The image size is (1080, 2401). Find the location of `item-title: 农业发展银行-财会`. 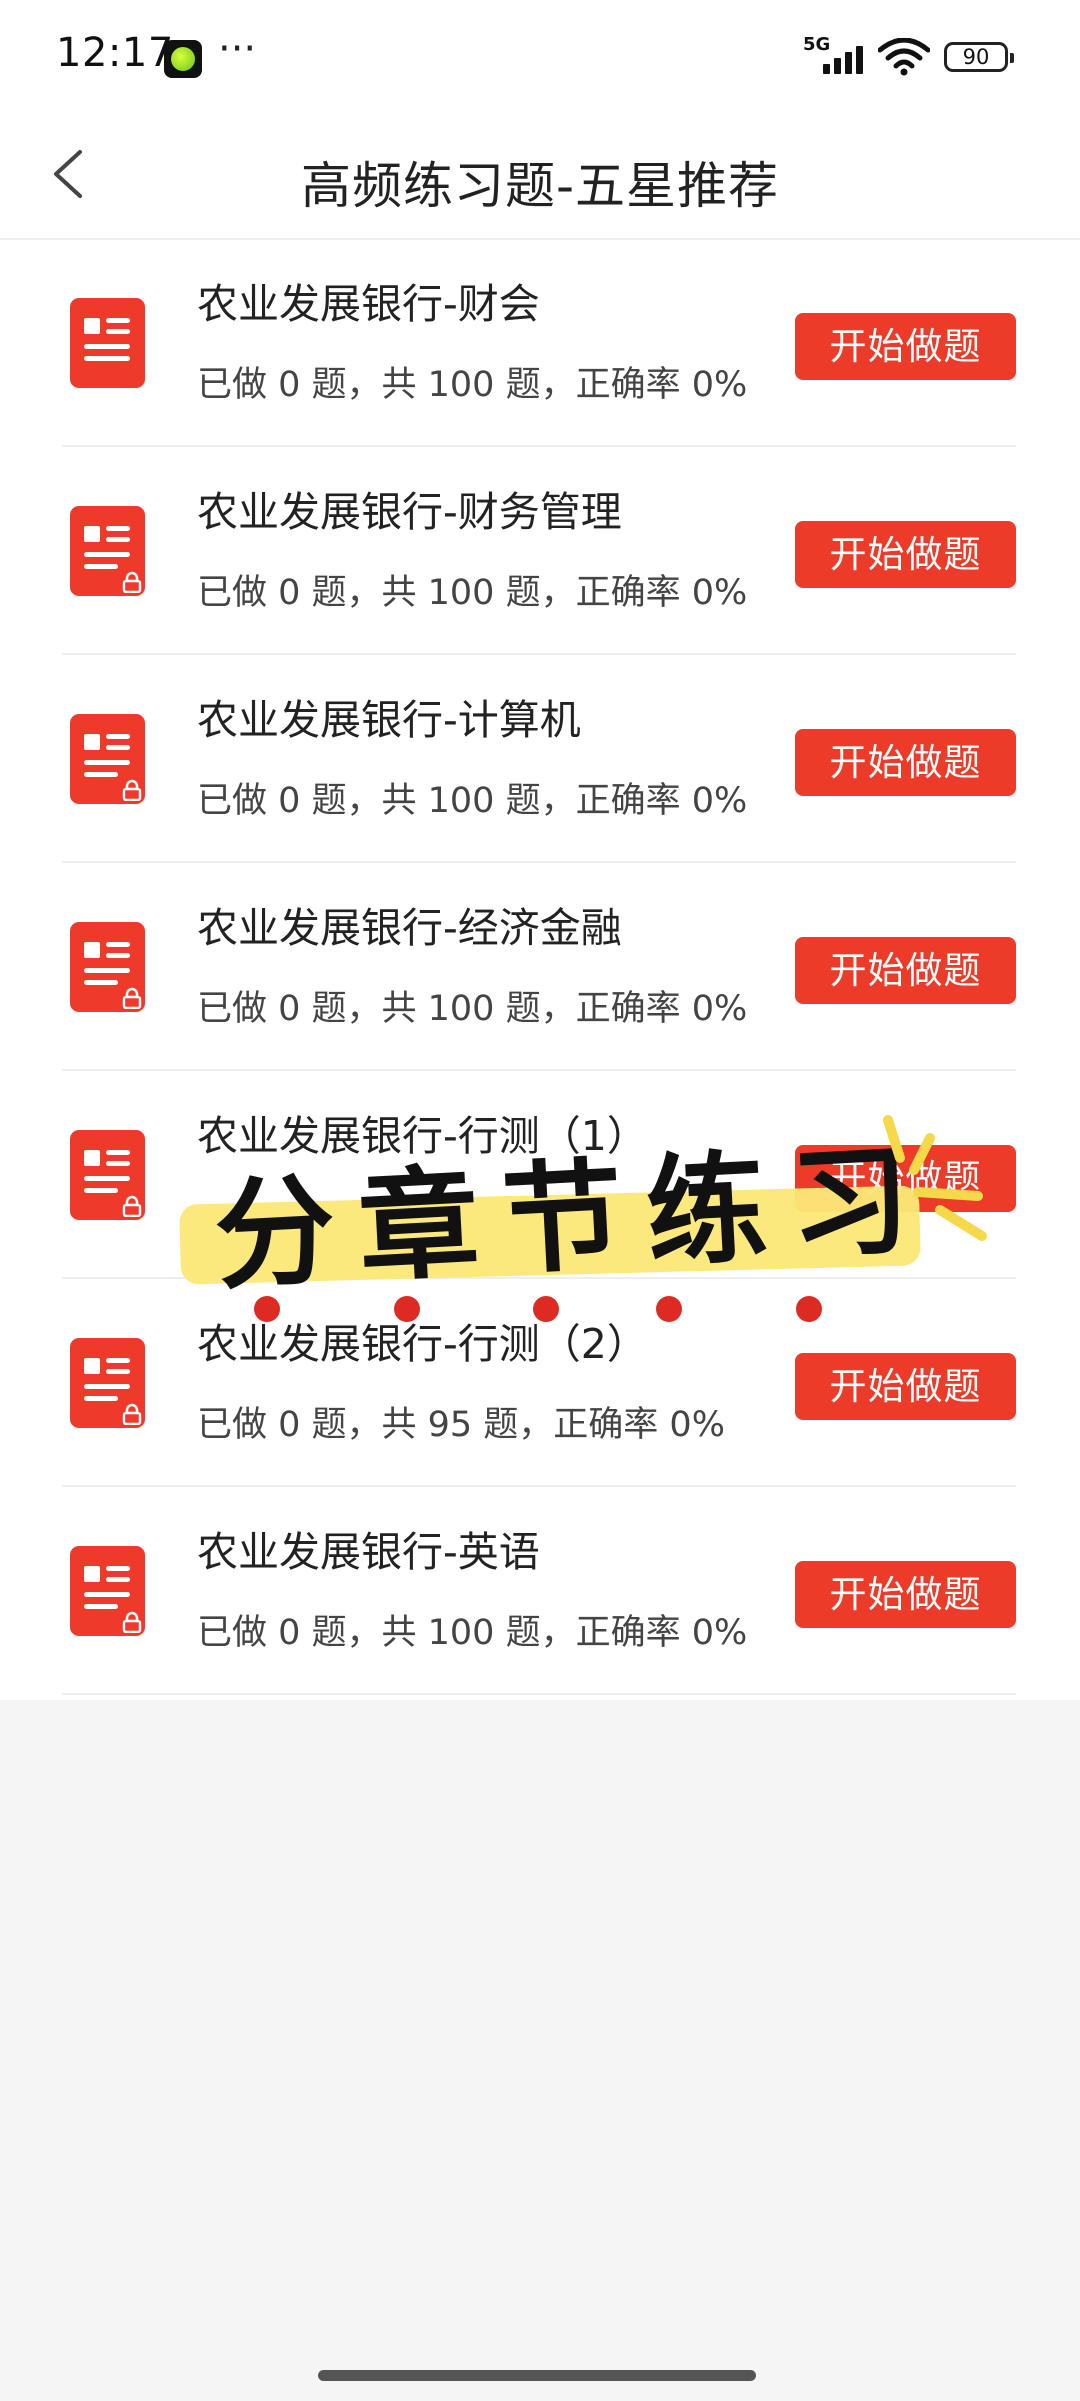

item-title: 农业发展银行-财会 is located at coordinates (368, 304).